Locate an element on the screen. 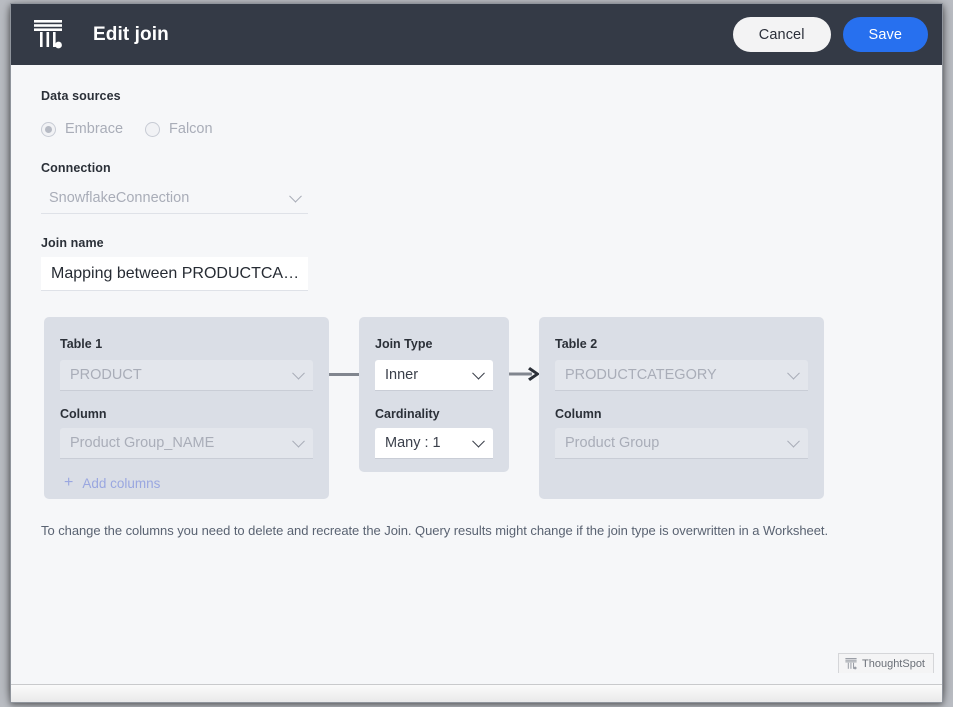  brand-chip: ThoughtSpot is located at coordinates (886, 663).